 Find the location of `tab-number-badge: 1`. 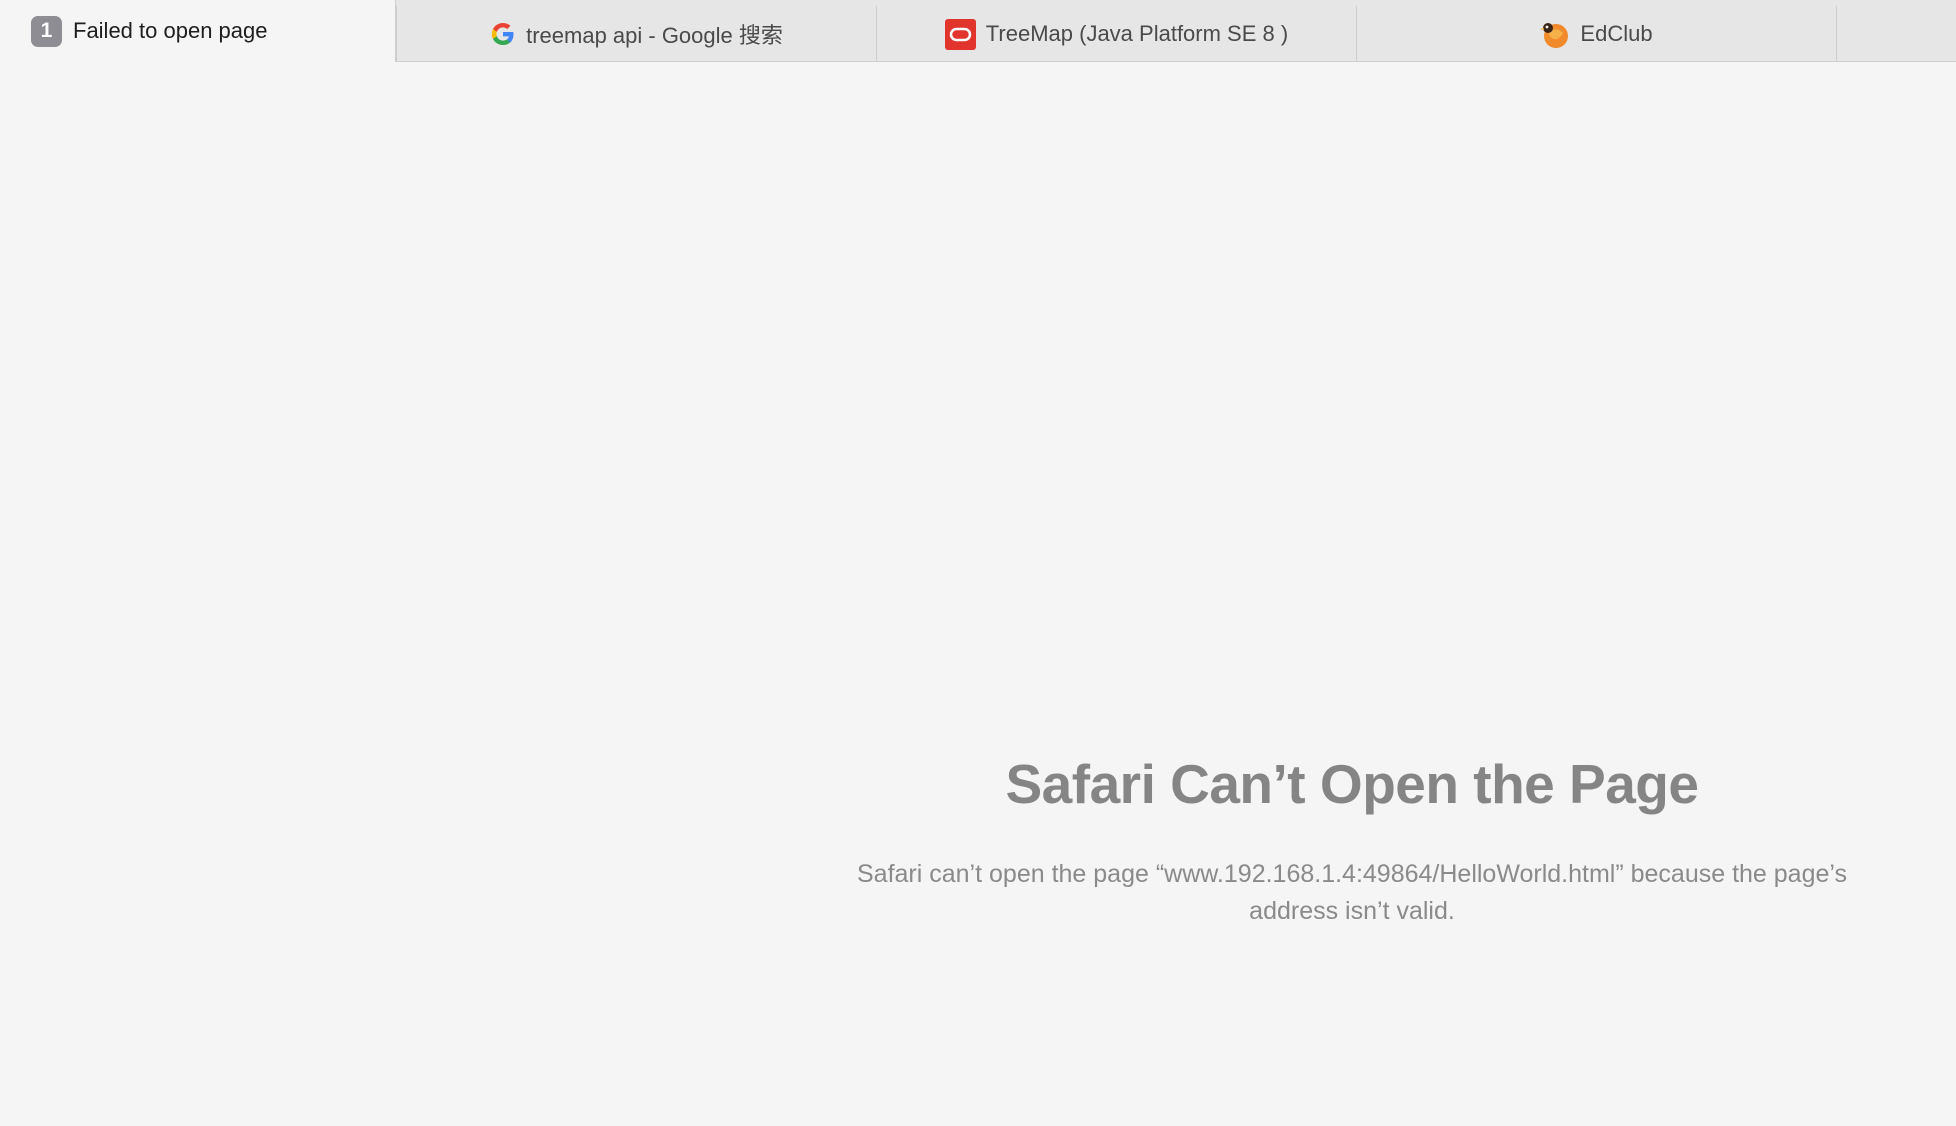

tab-number-badge: 1 is located at coordinates (46, 31).